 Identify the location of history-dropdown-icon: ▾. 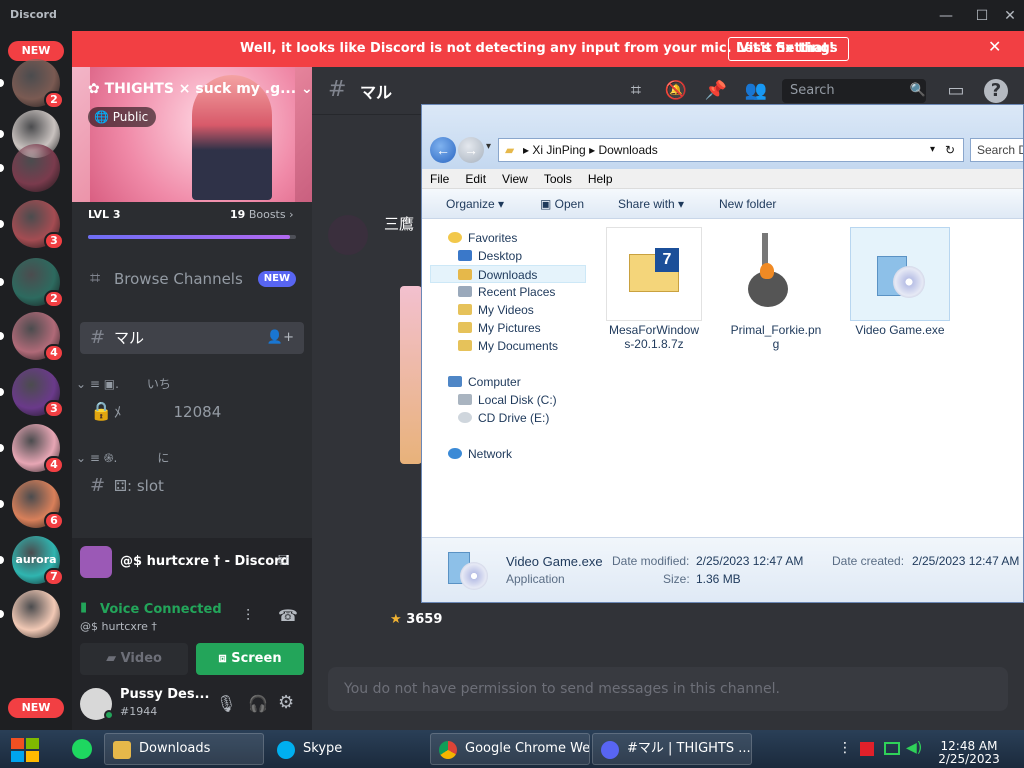
(488, 146).